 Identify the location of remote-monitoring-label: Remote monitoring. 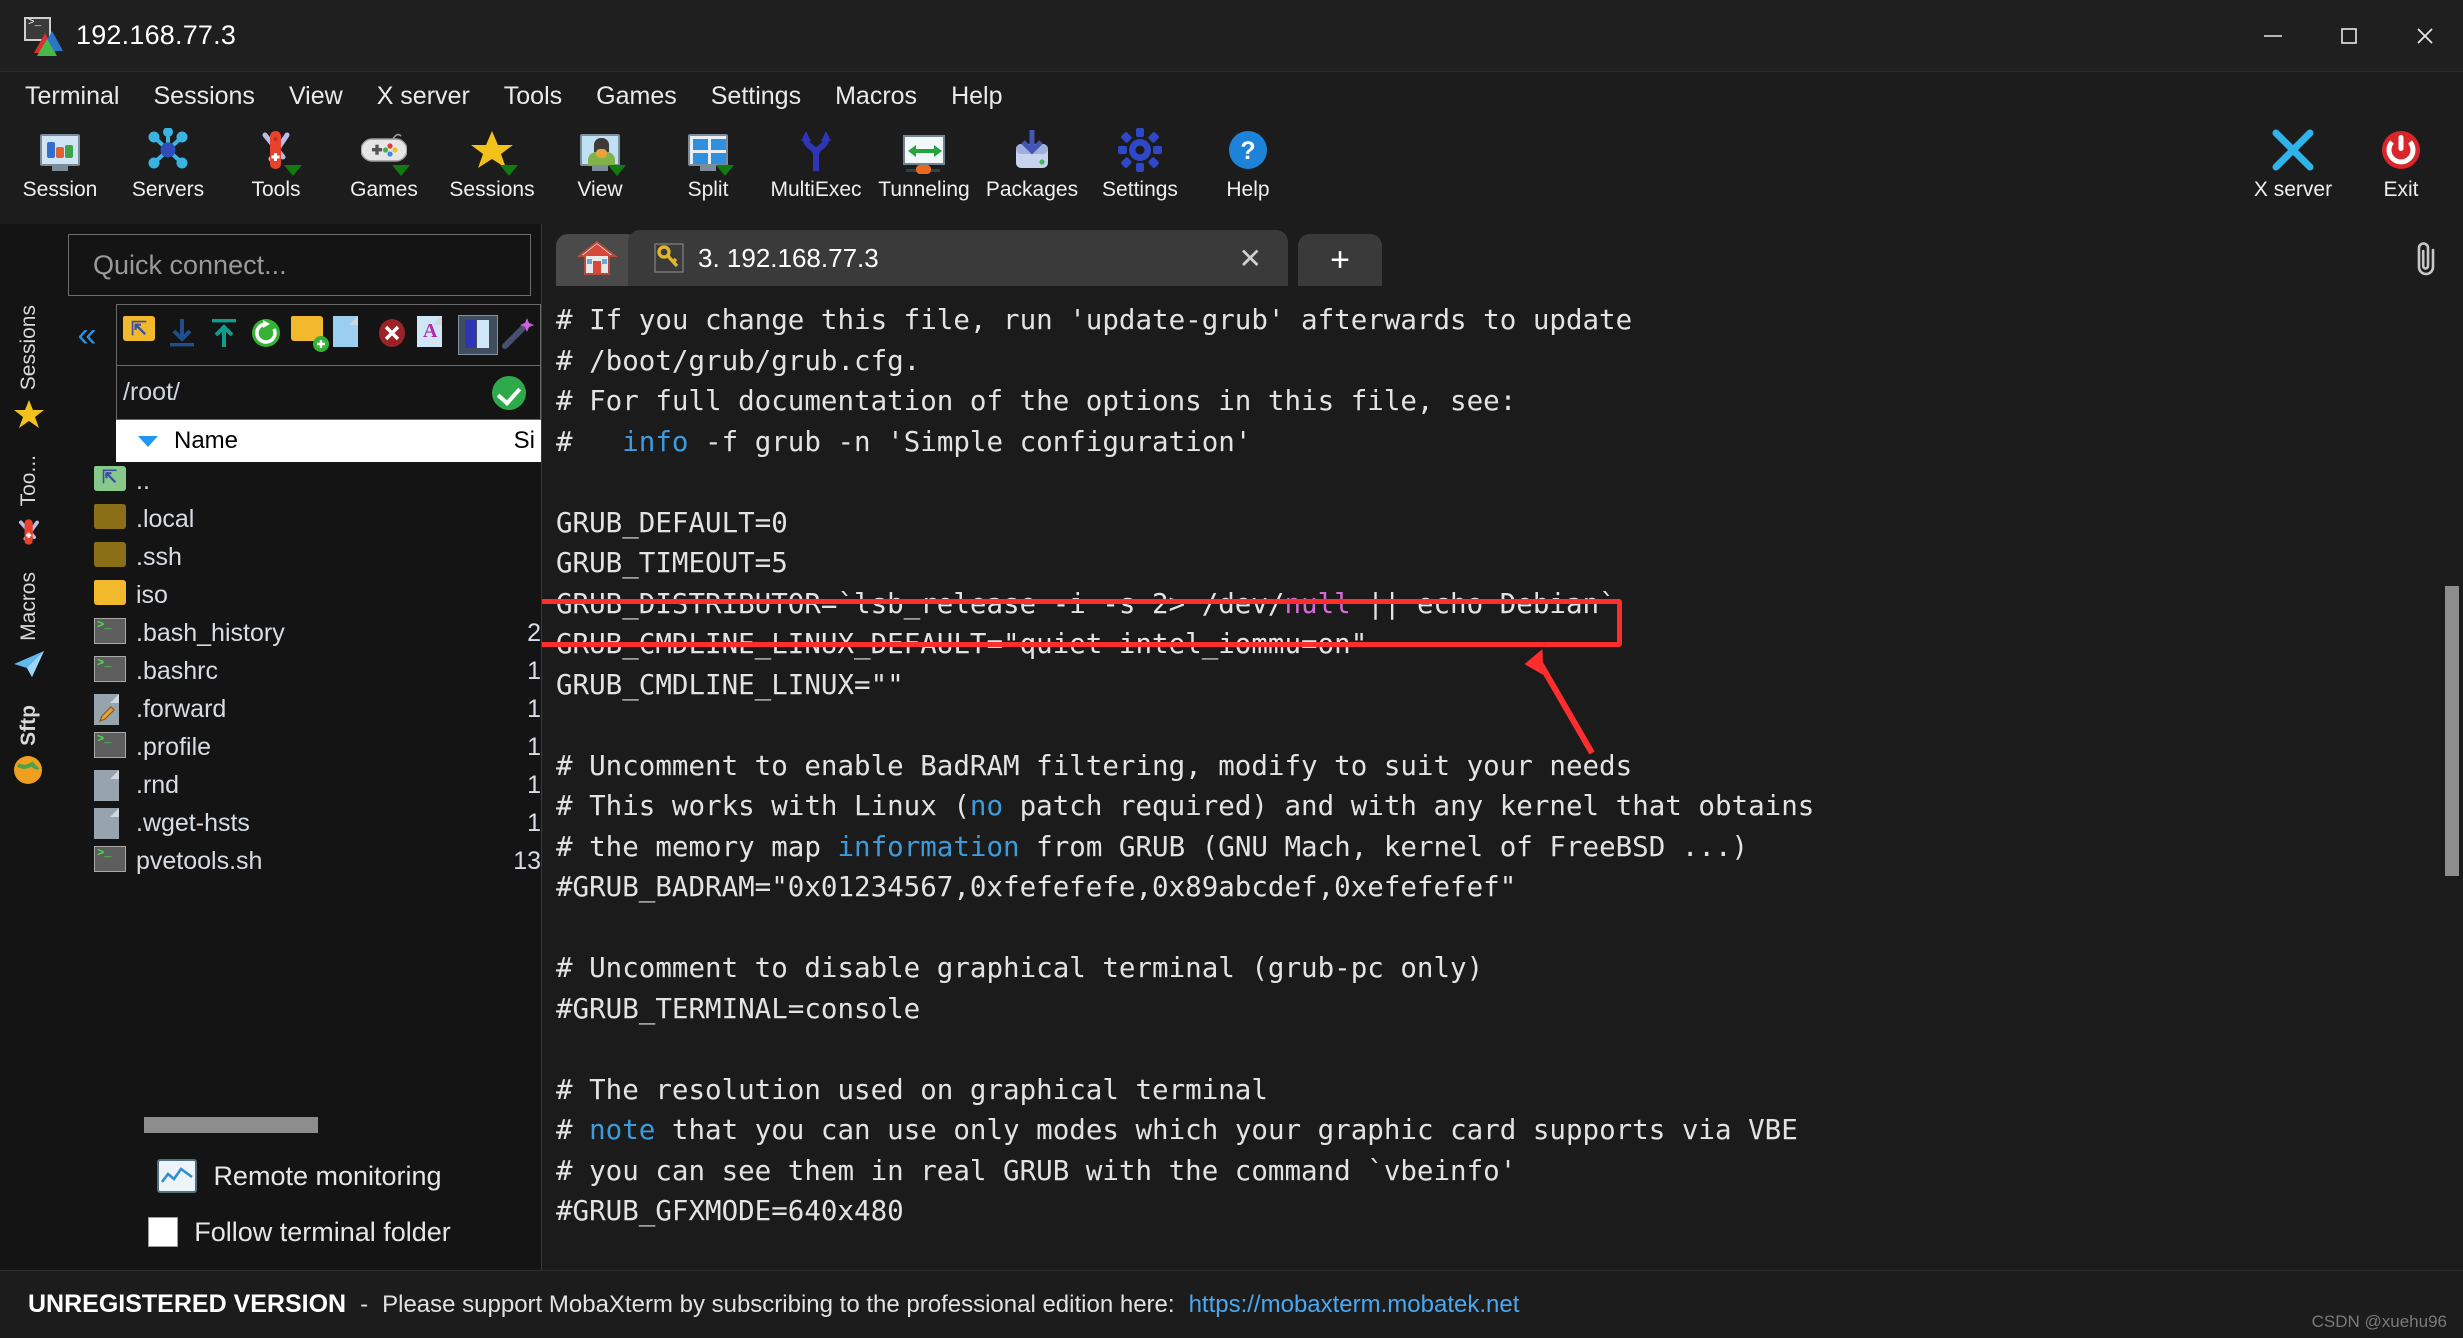
(327, 1175).